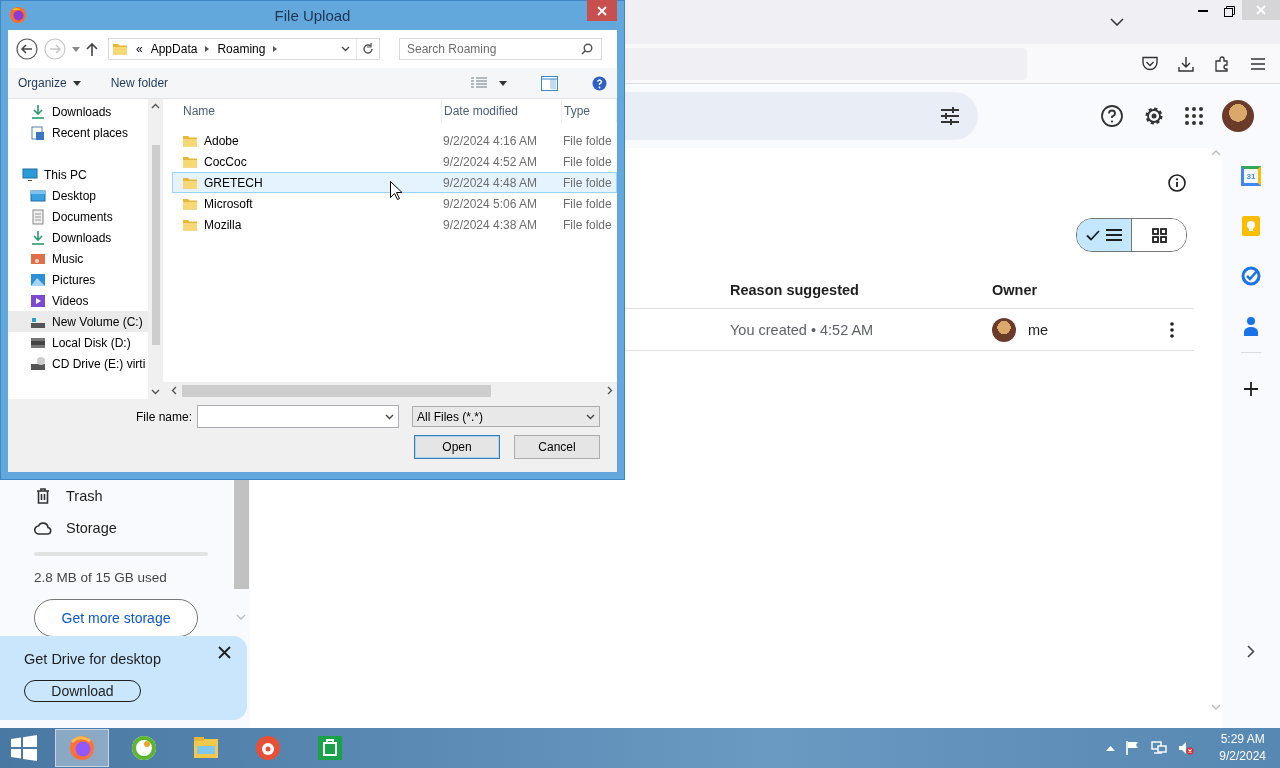  I want to click on file-date: 9/2/2024 4:38 AM, so click(491, 224).